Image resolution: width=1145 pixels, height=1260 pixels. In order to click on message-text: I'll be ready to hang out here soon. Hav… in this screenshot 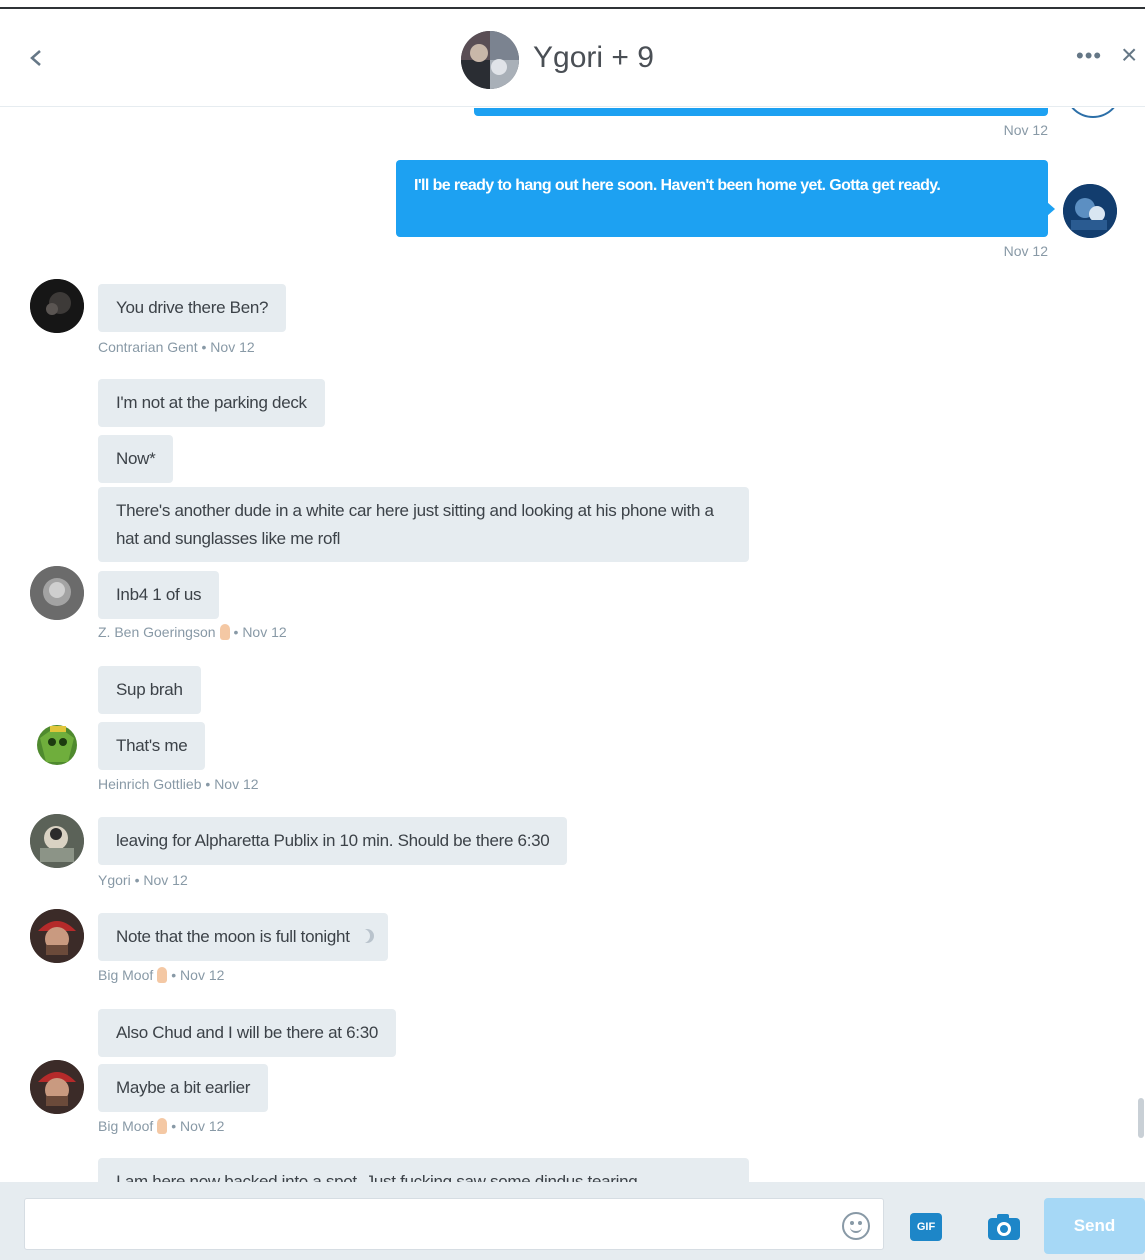, I will do `click(677, 185)`.